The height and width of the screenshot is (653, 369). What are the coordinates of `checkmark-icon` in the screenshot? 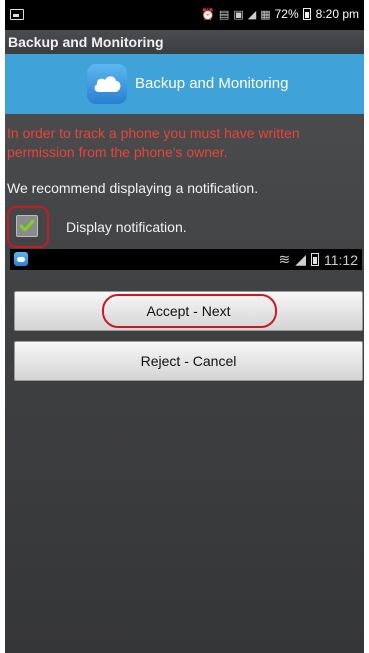 It's located at (27, 225).